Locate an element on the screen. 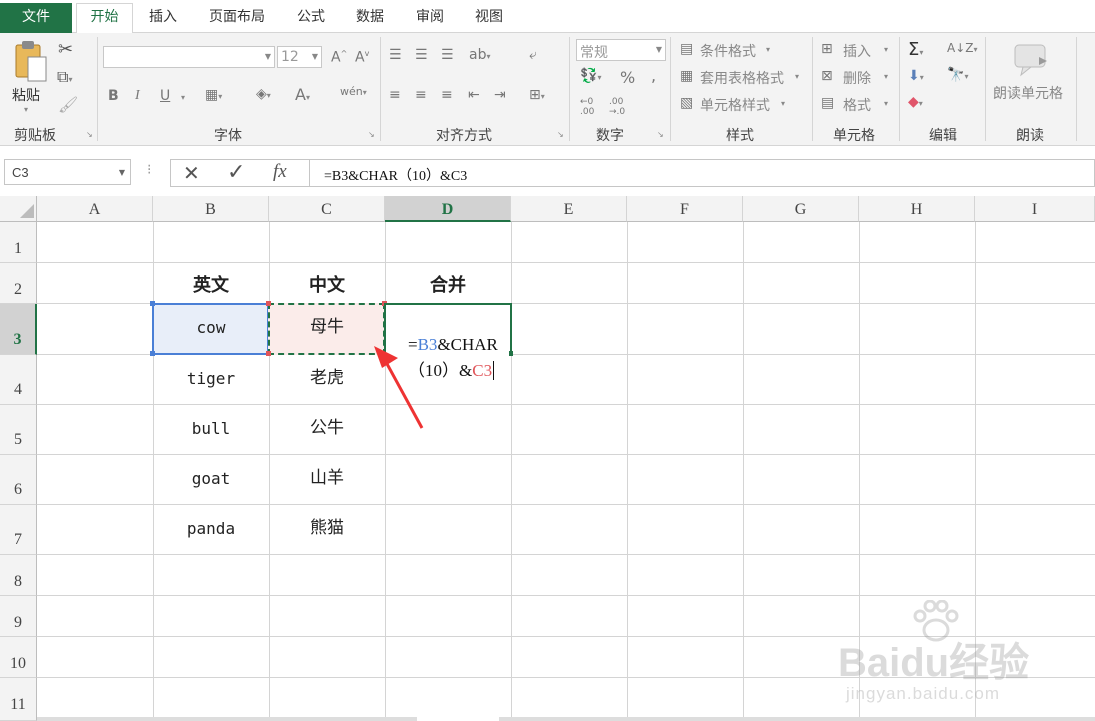  number-launcher-icon: ↘ is located at coordinates (660, 134).